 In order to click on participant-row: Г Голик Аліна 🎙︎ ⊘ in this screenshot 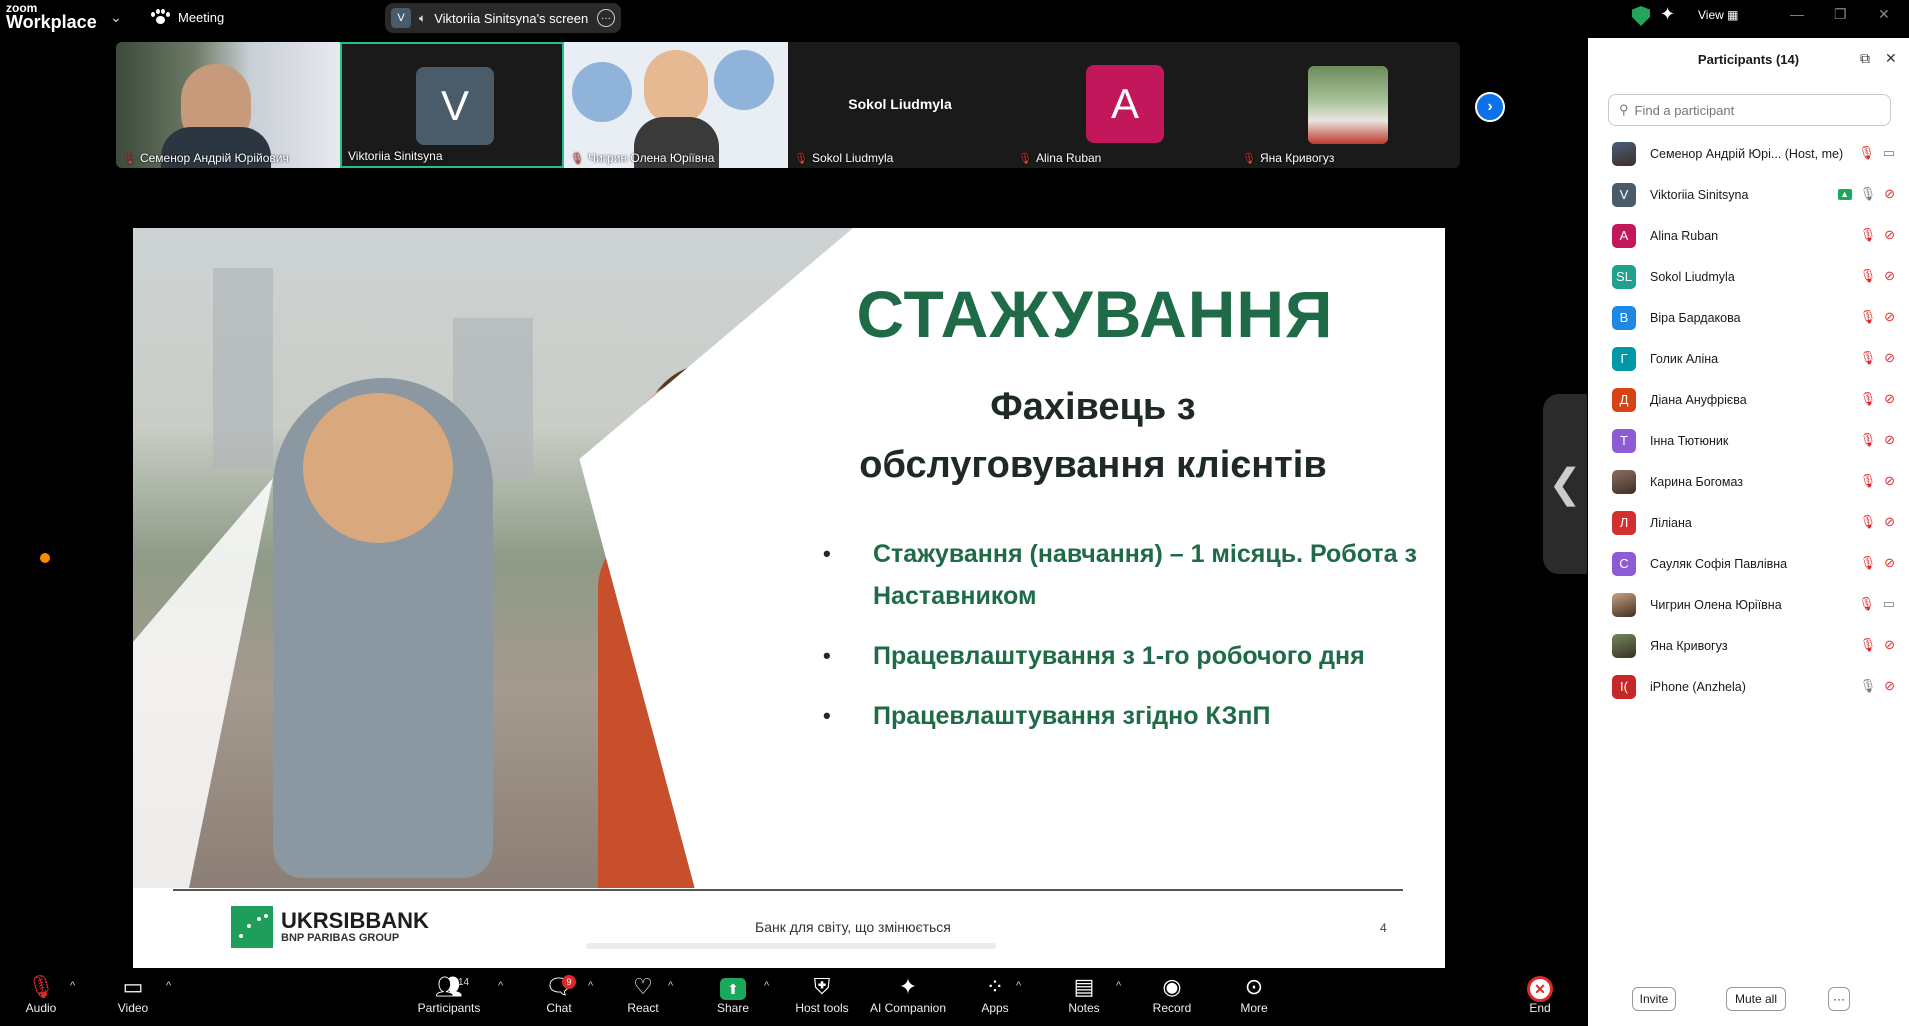, I will do `click(1748, 358)`.